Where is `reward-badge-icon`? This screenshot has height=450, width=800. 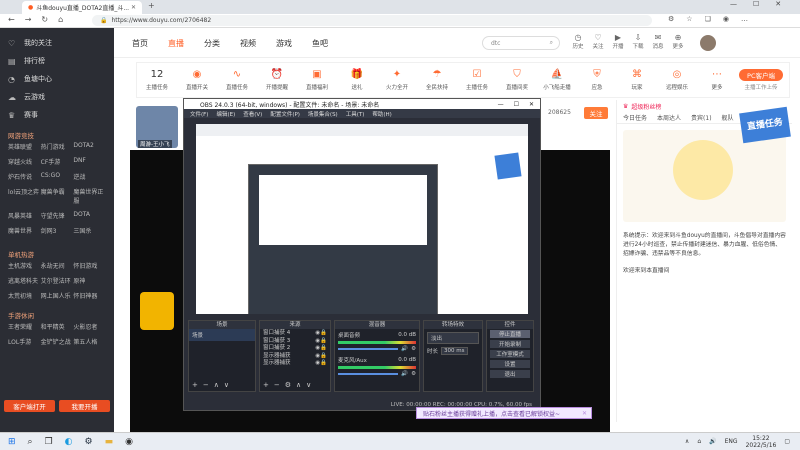 reward-badge-icon is located at coordinates (157, 311).